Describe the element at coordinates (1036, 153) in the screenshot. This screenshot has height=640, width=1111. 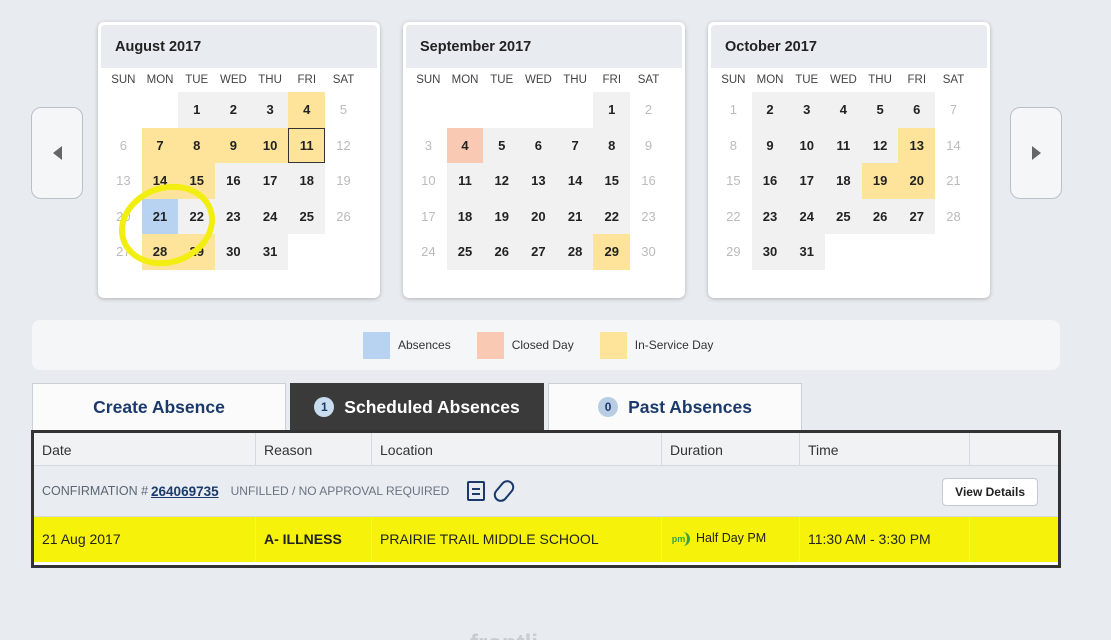
I see `next-months-button` at that location.